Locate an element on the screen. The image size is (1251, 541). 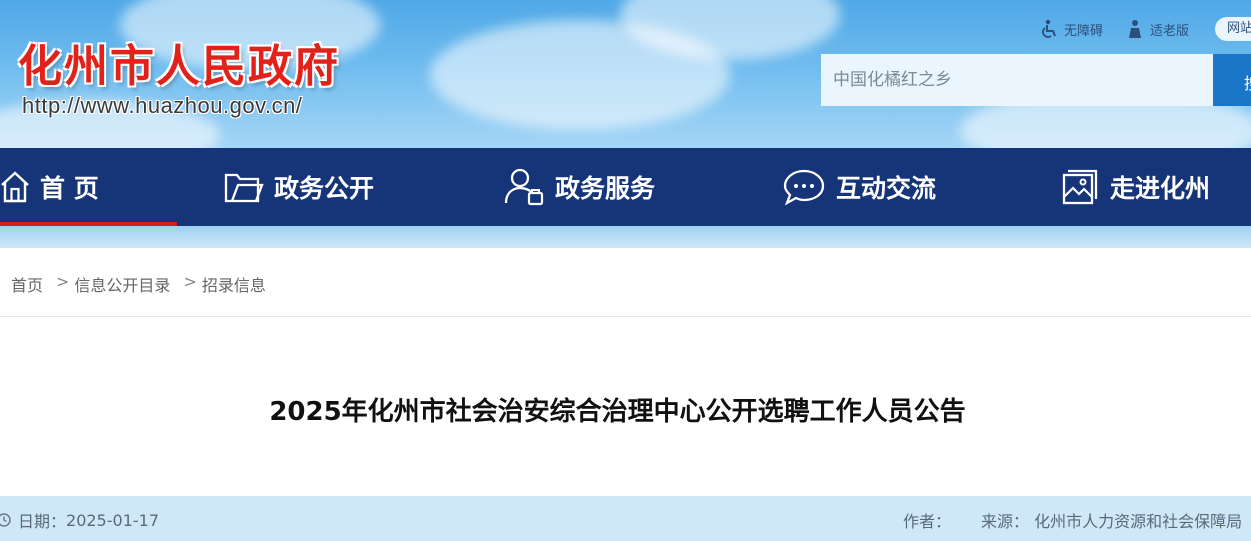
picture-icon is located at coordinates (1080, 187).